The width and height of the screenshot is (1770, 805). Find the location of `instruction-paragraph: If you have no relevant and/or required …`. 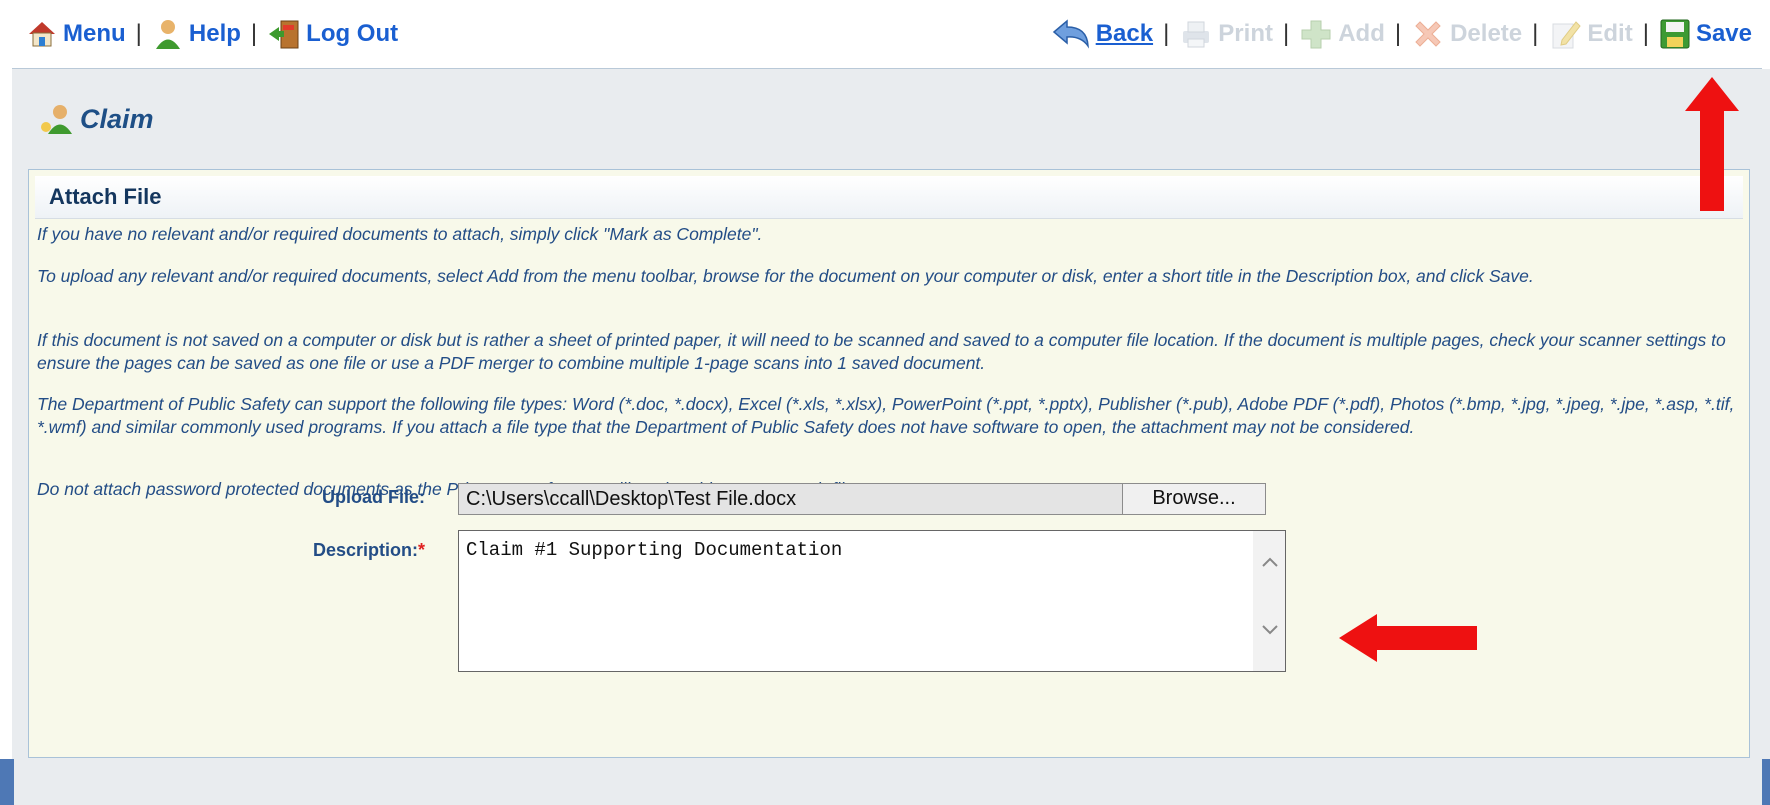

instruction-paragraph: If you have no relevant and/or required … is located at coordinates (400, 234).